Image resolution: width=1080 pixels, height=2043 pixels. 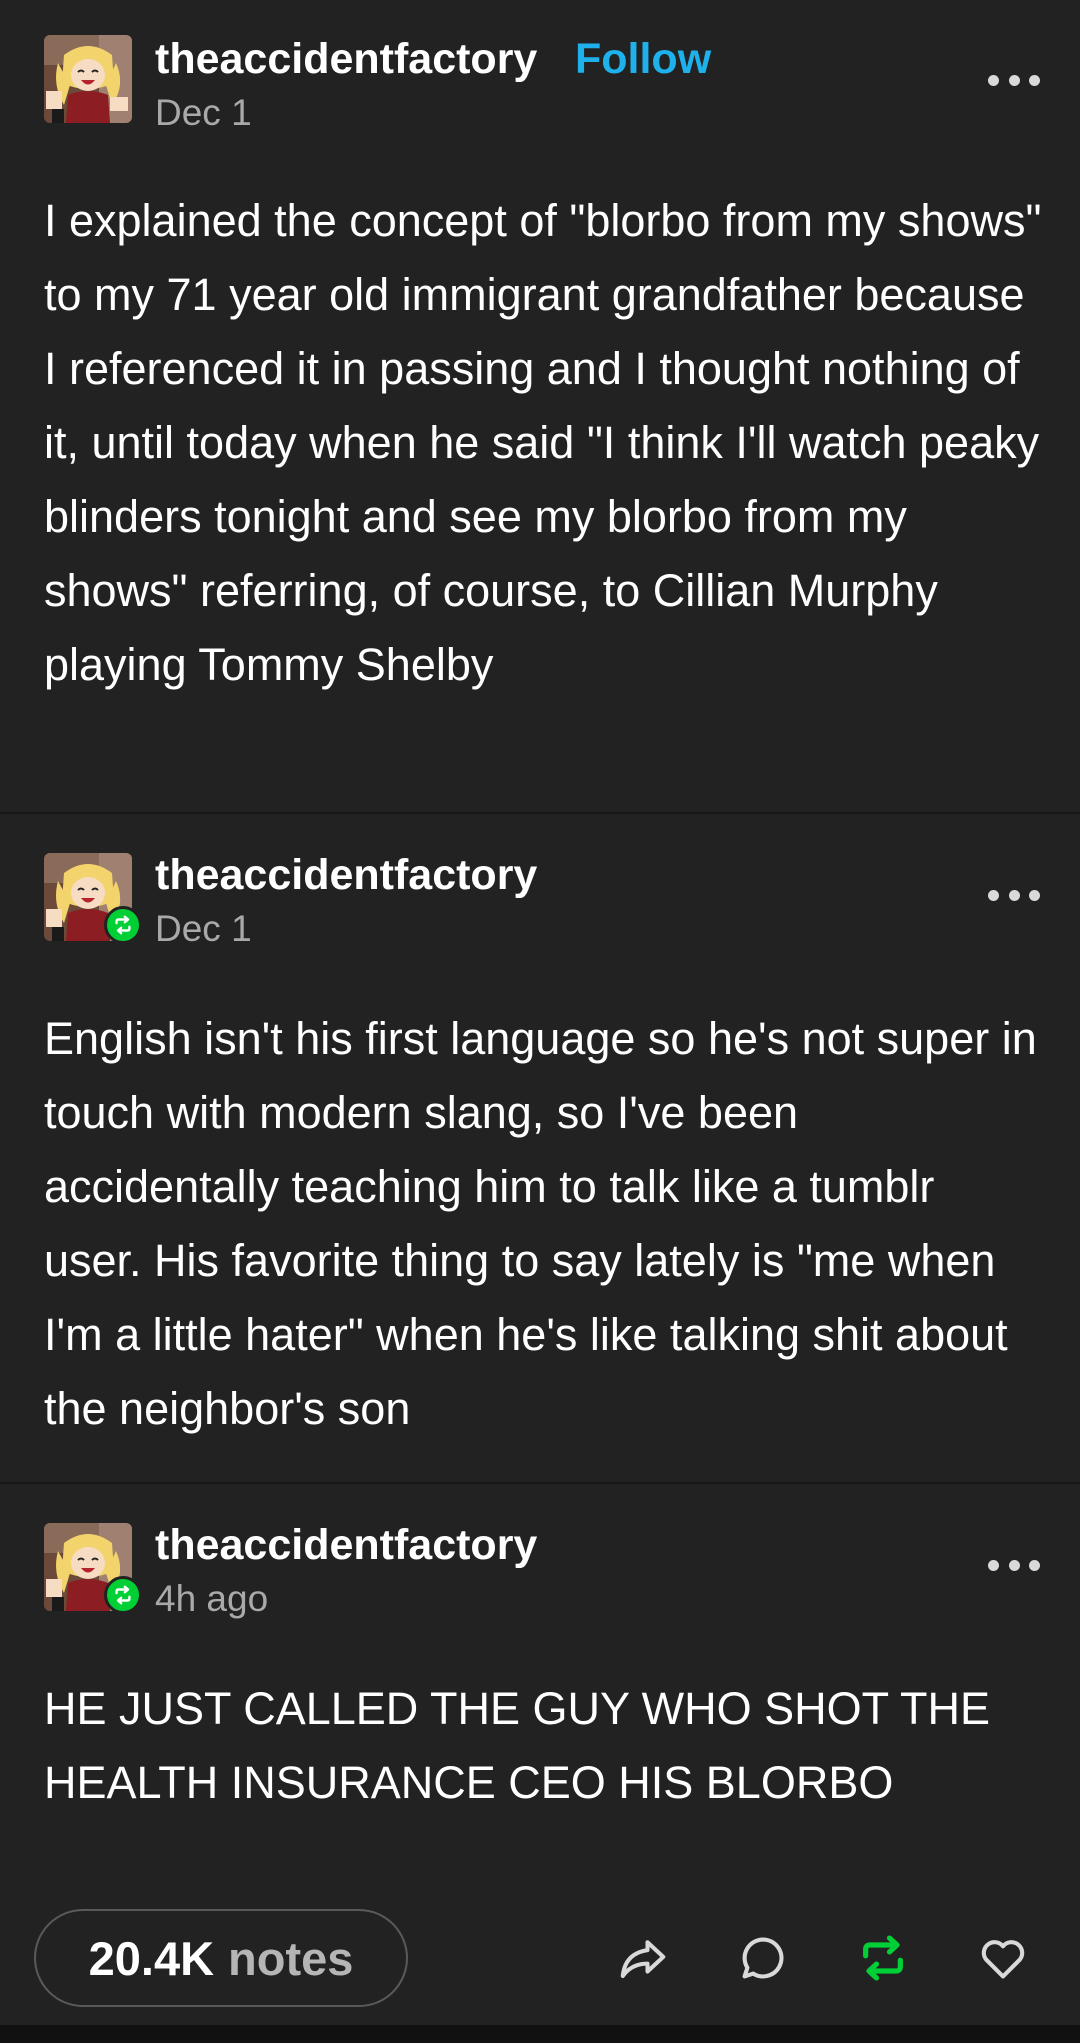 What do you see at coordinates (151, 1958) in the screenshot?
I see `notes-count: 20.4K` at bounding box center [151, 1958].